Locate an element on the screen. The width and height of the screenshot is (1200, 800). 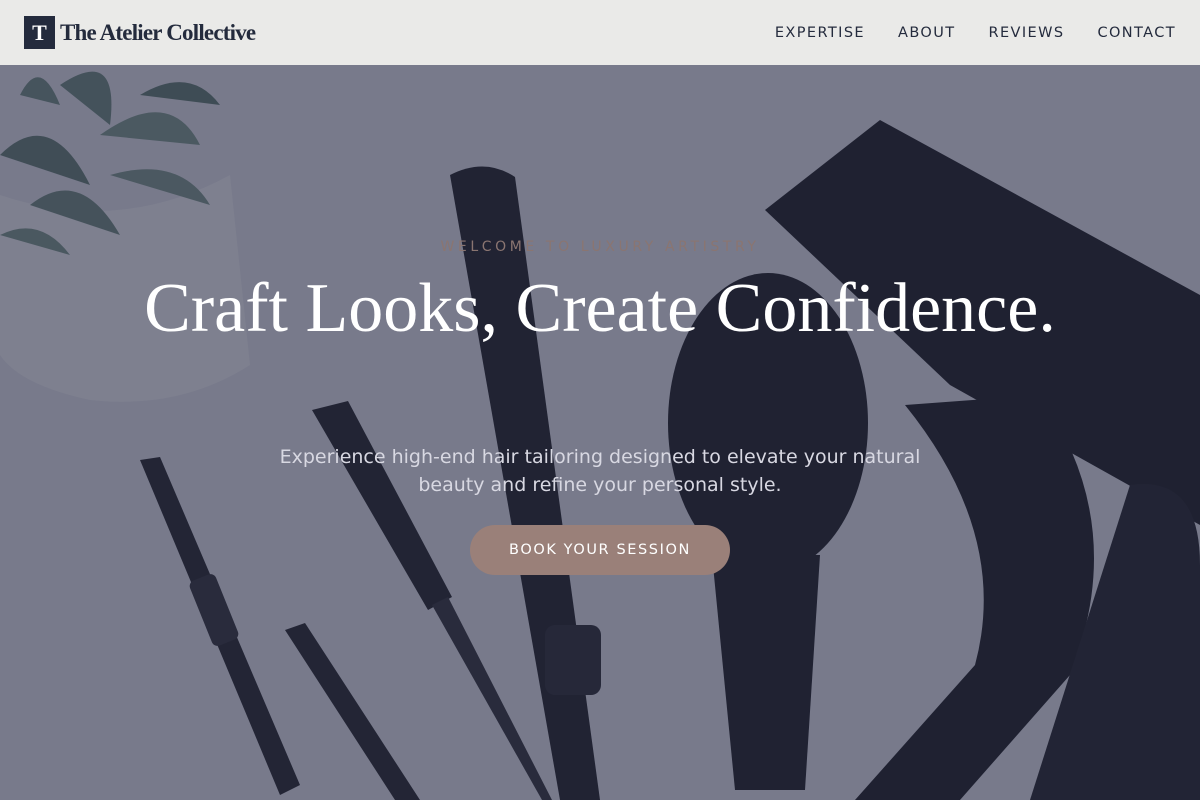
nav-link-expertise: EXPERTISE is located at coordinates (820, 33).